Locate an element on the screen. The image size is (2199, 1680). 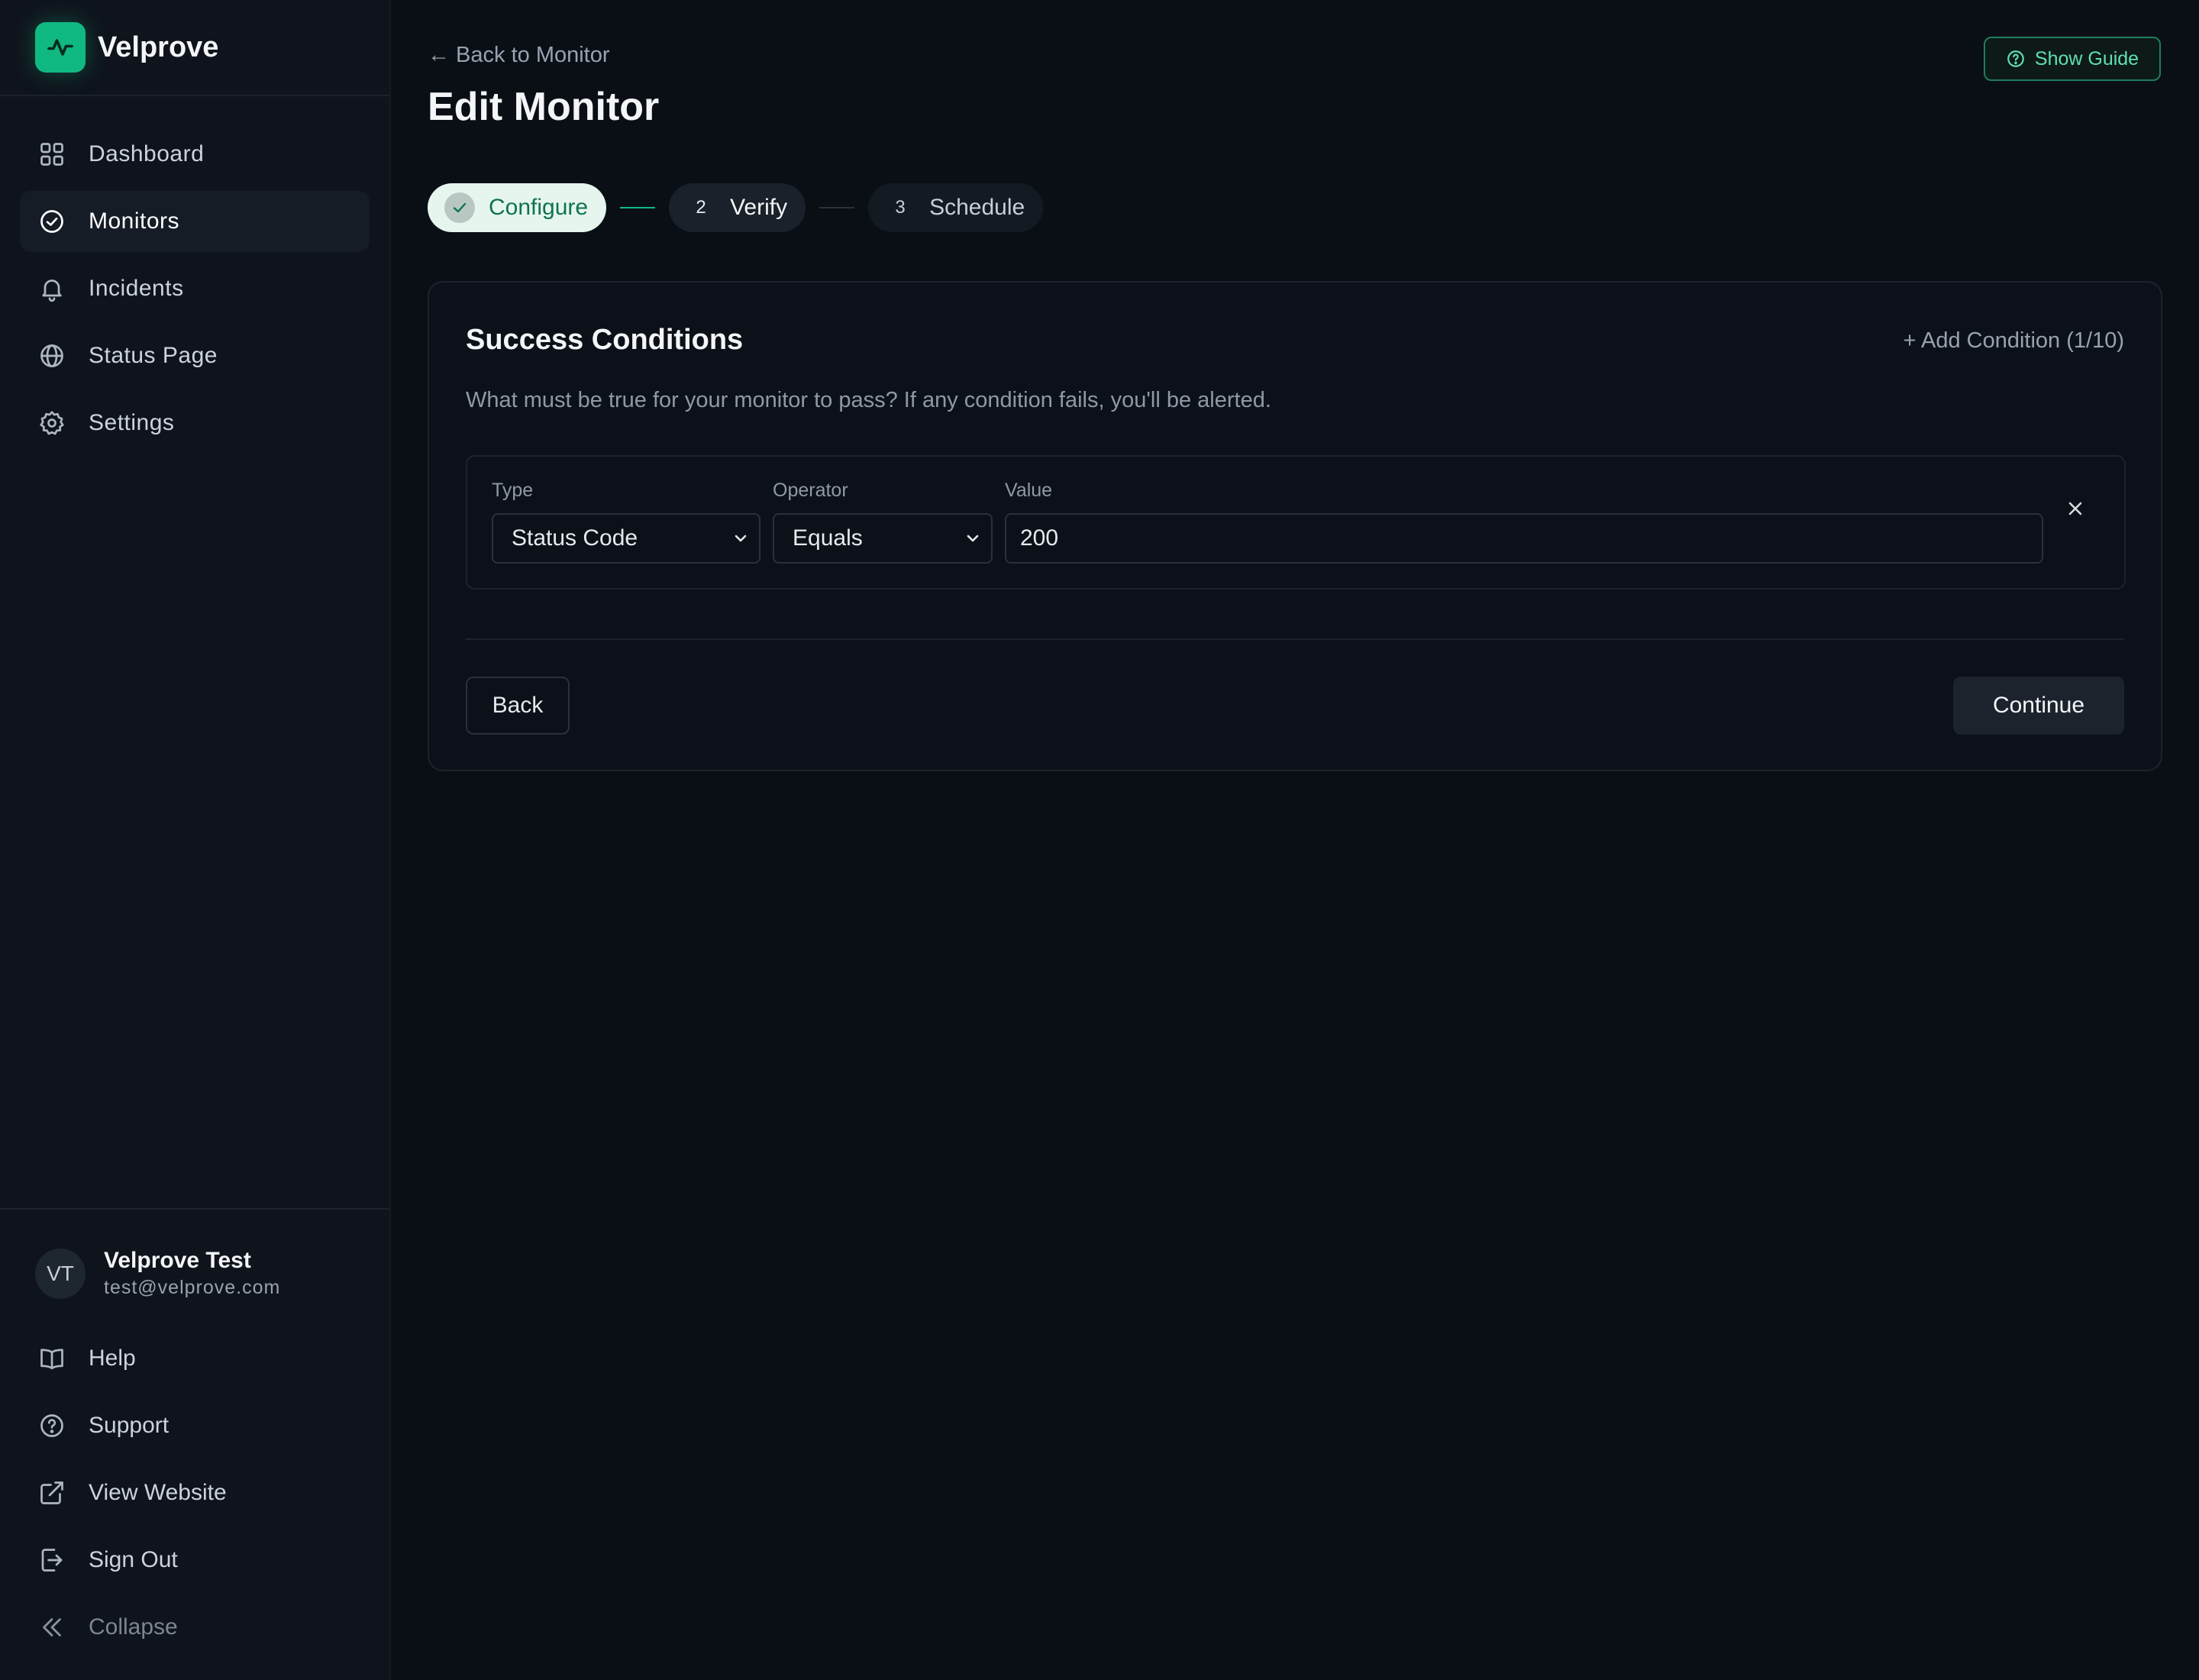
grid-icon is located at coordinates (51, 155).